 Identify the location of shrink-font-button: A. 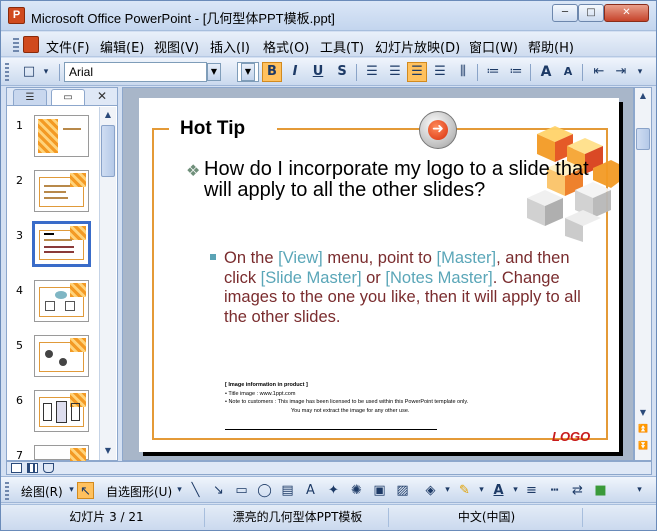
(568, 72).